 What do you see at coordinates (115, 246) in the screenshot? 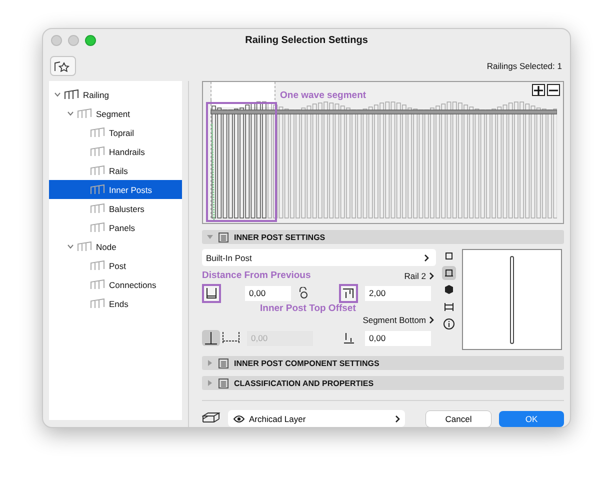
I see `tree-item: Node` at bounding box center [115, 246].